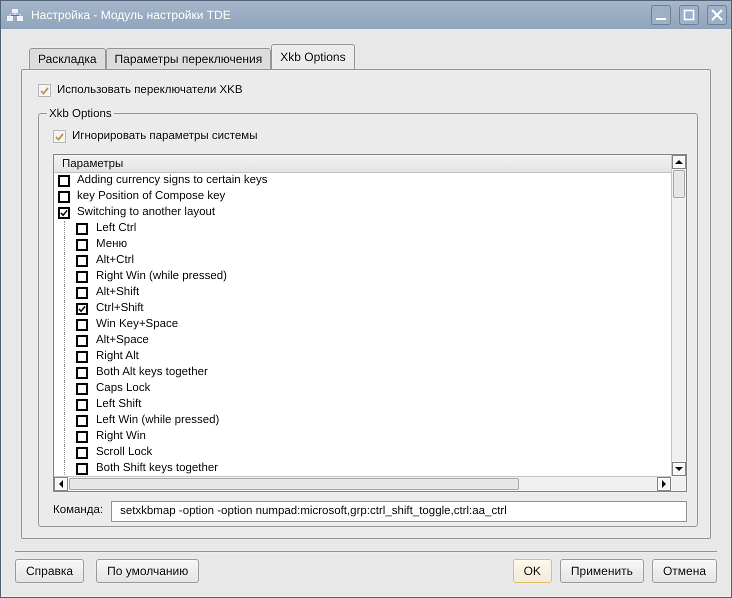 The width and height of the screenshot is (732, 598). I want to click on option-label: Scroll Lock, so click(124, 453).